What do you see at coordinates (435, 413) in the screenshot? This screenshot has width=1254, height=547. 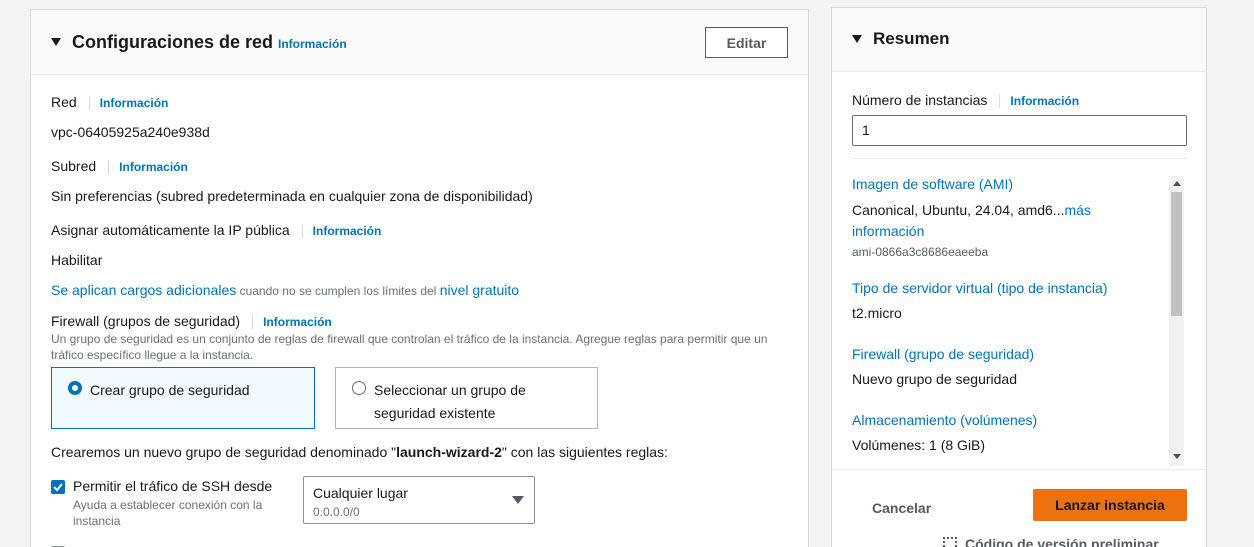 I see `existing-label-line2: seguridad existente` at bounding box center [435, 413].